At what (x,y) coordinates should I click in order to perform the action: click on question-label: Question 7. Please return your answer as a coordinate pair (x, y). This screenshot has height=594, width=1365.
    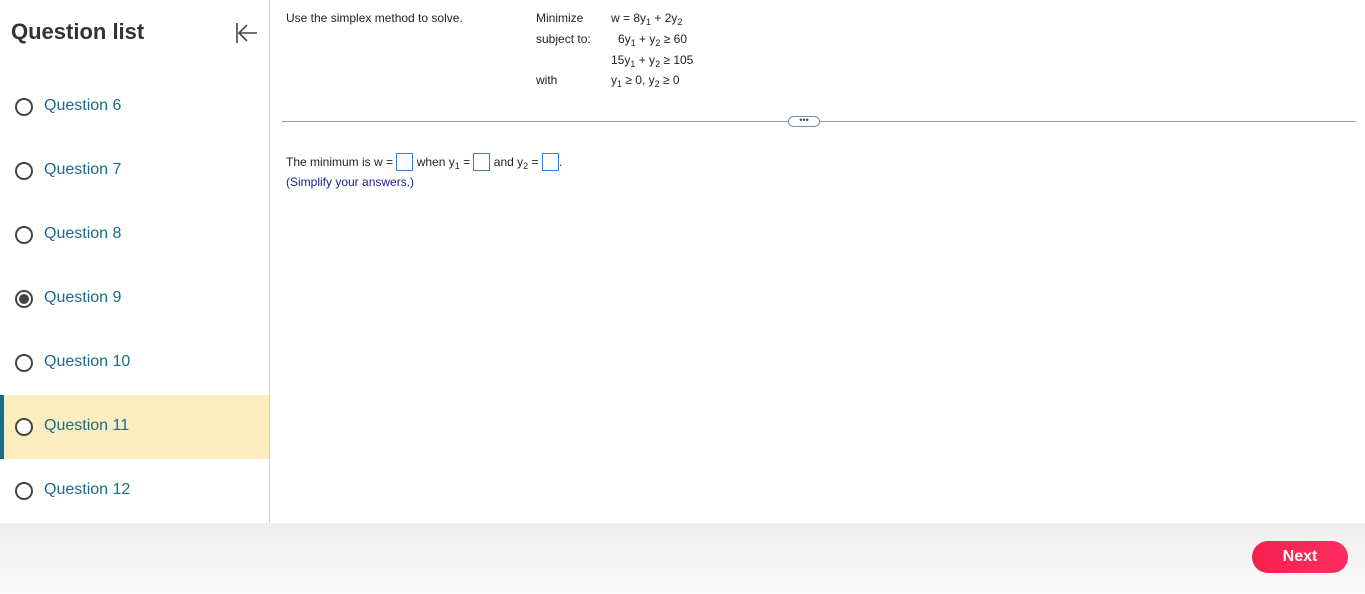
    Looking at the image, I should click on (83, 169).